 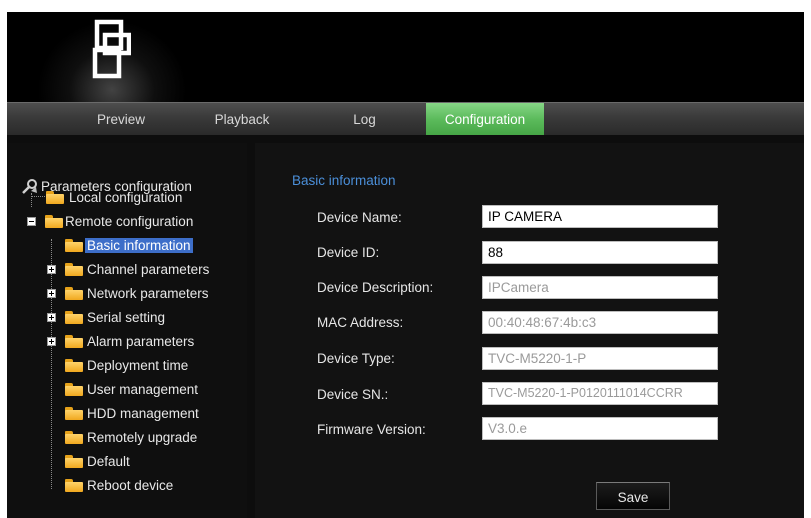 I want to click on tools-icon, so click(x=29, y=186).